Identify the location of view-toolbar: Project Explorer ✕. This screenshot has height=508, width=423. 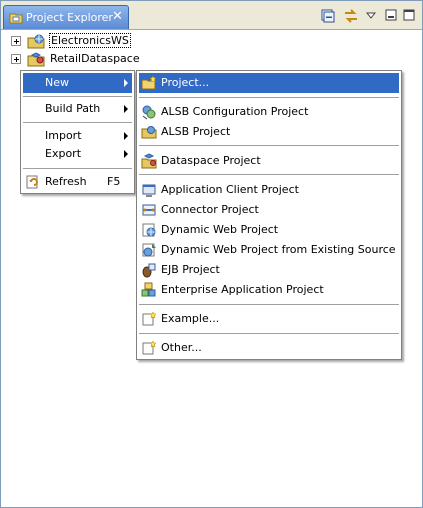
(211, 15).